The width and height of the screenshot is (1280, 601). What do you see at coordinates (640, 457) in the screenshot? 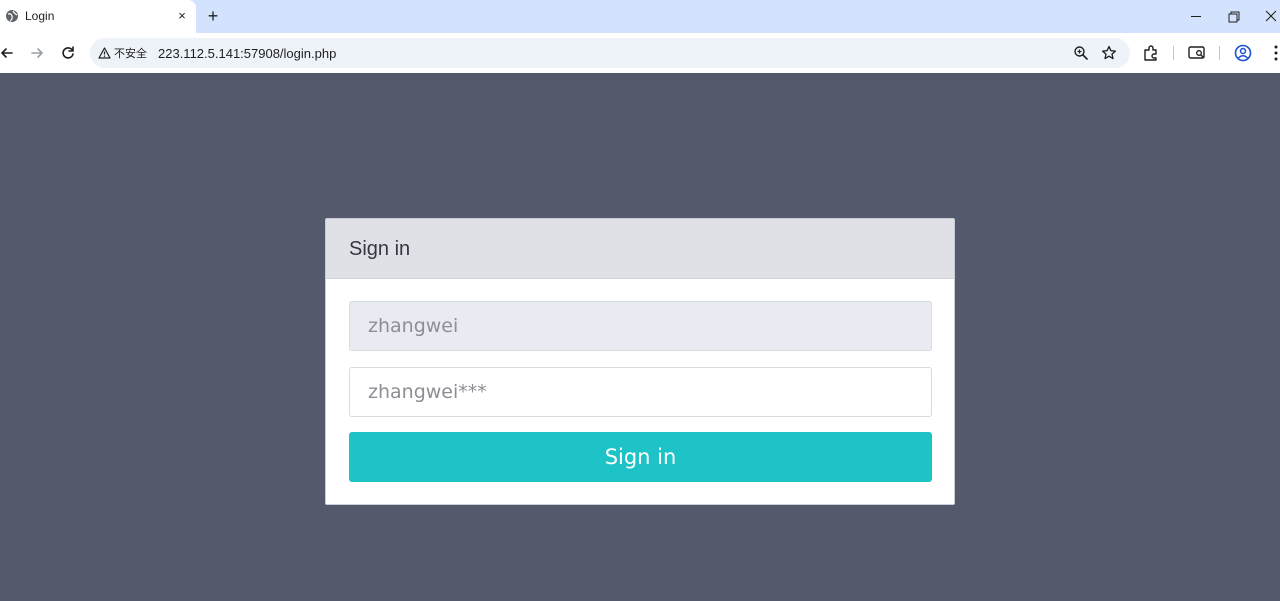
I see `sign-in-button: Sign in` at bounding box center [640, 457].